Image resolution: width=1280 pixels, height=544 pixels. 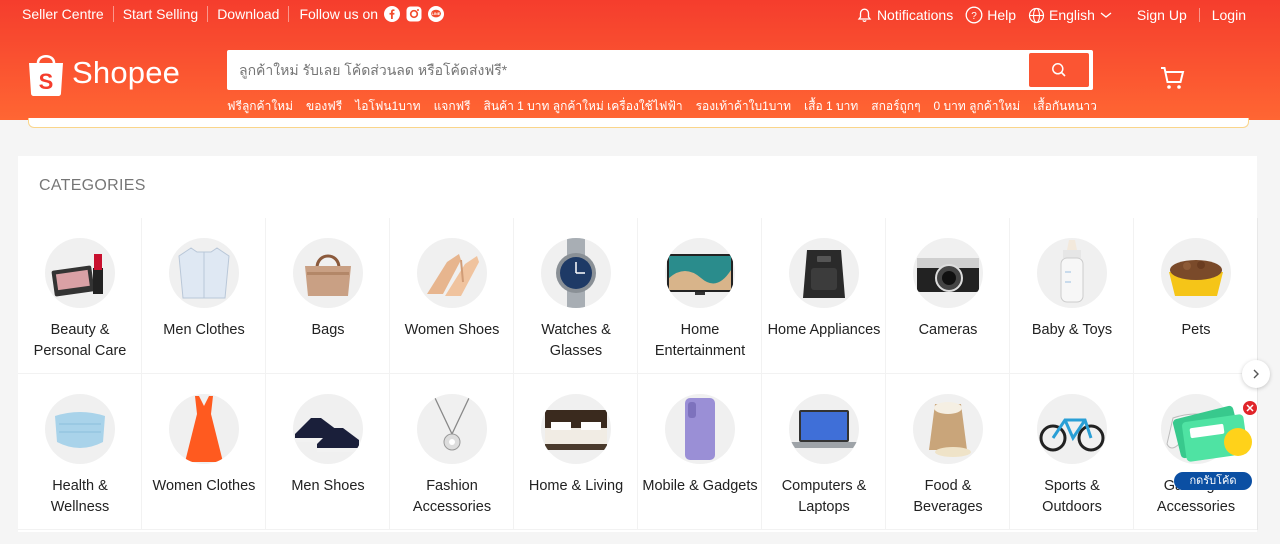 I want to click on face-mask-icon, so click(x=80, y=429).